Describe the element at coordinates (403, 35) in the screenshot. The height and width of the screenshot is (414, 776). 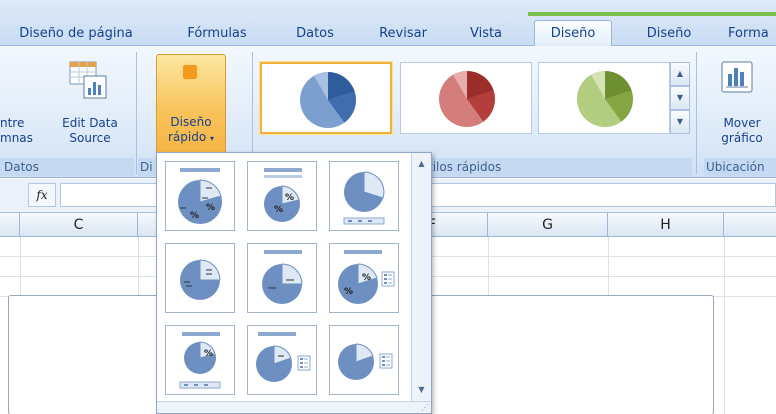
I see `tab-revisar: Revisar` at that location.